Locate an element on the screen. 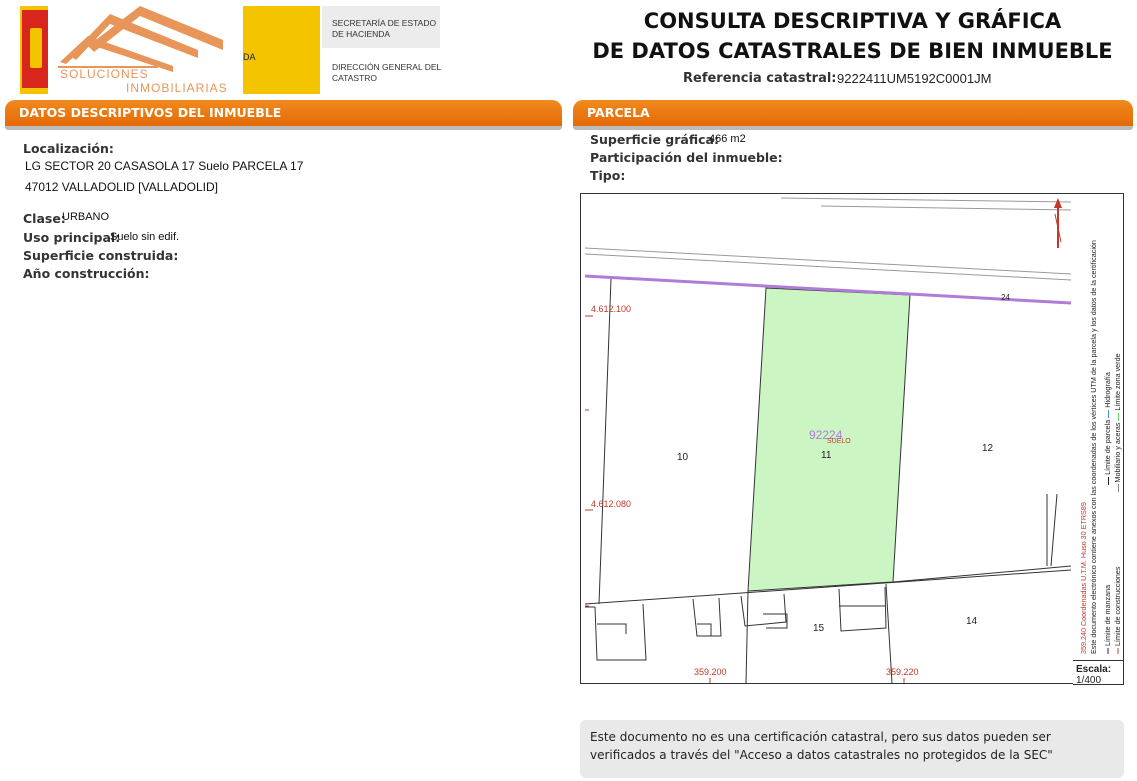  lot-24-label: 24 is located at coordinates (1005, 297).